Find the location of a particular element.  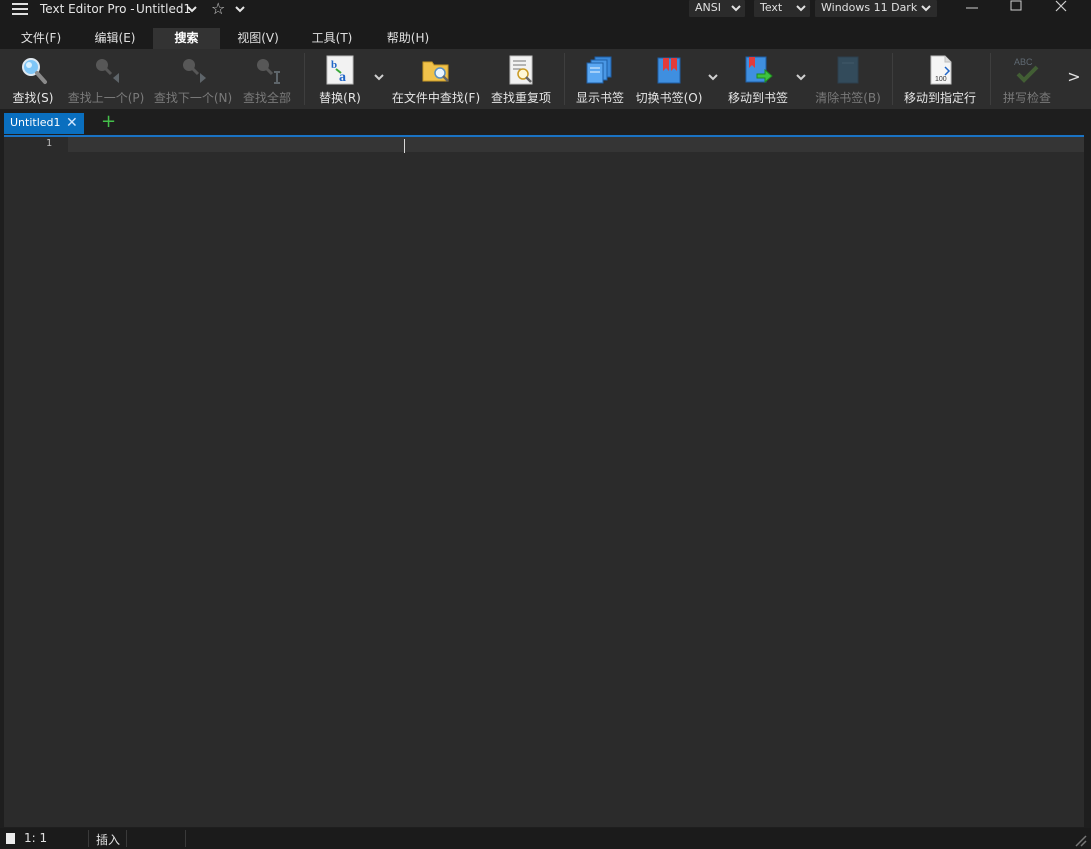

find-previous-button: 查找上一个(P) is located at coordinates (106, 79).